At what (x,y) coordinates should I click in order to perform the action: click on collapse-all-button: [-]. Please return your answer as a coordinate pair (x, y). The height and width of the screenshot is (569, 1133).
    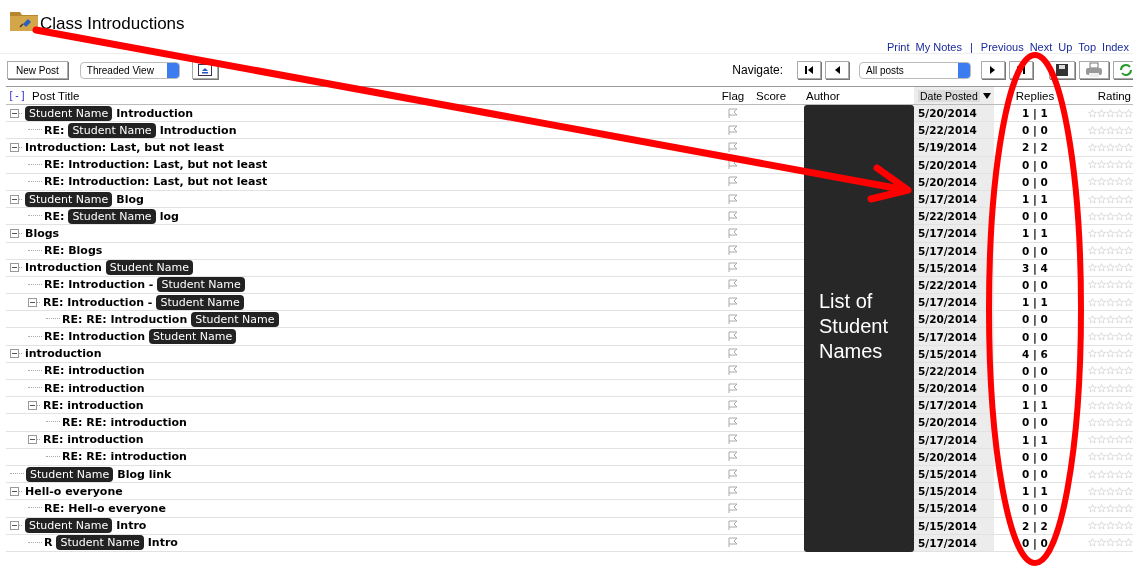
    Looking at the image, I should click on (16, 95).